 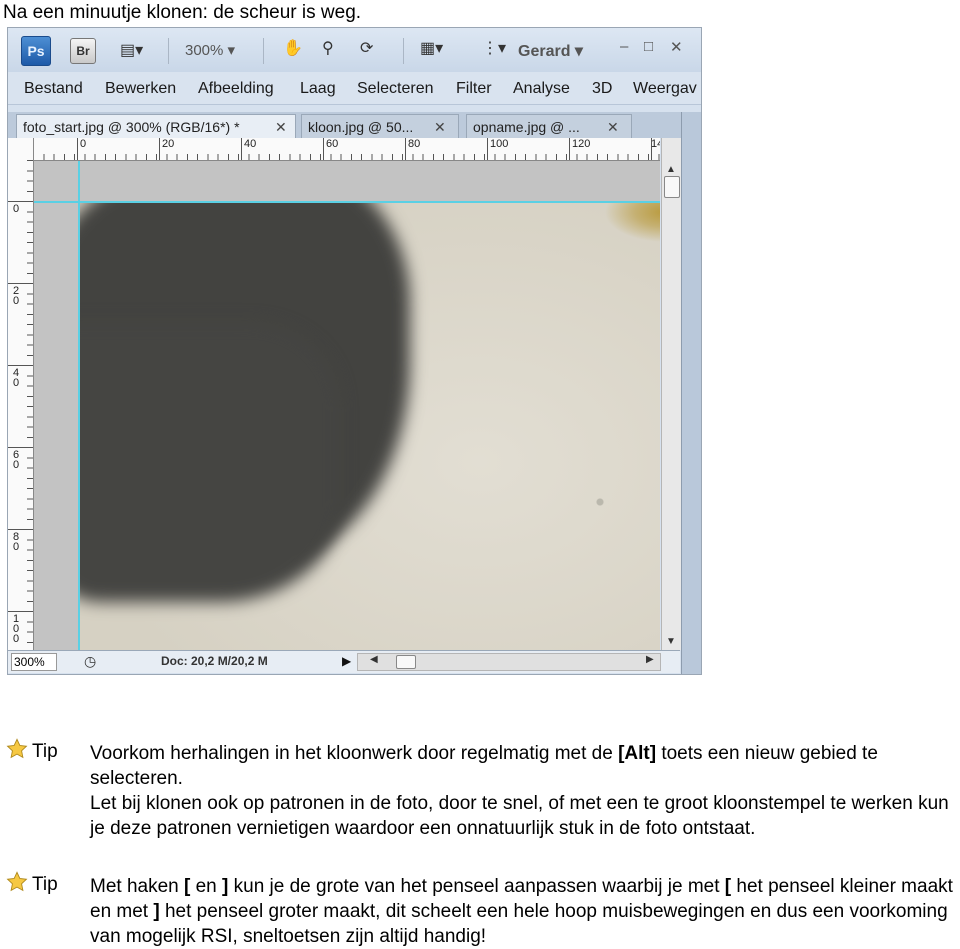 What do you see at coordinates (431, 48) in the screenshot?
I see `arrange-documents-icon: ▦▾` at bounding box center [431, 48].